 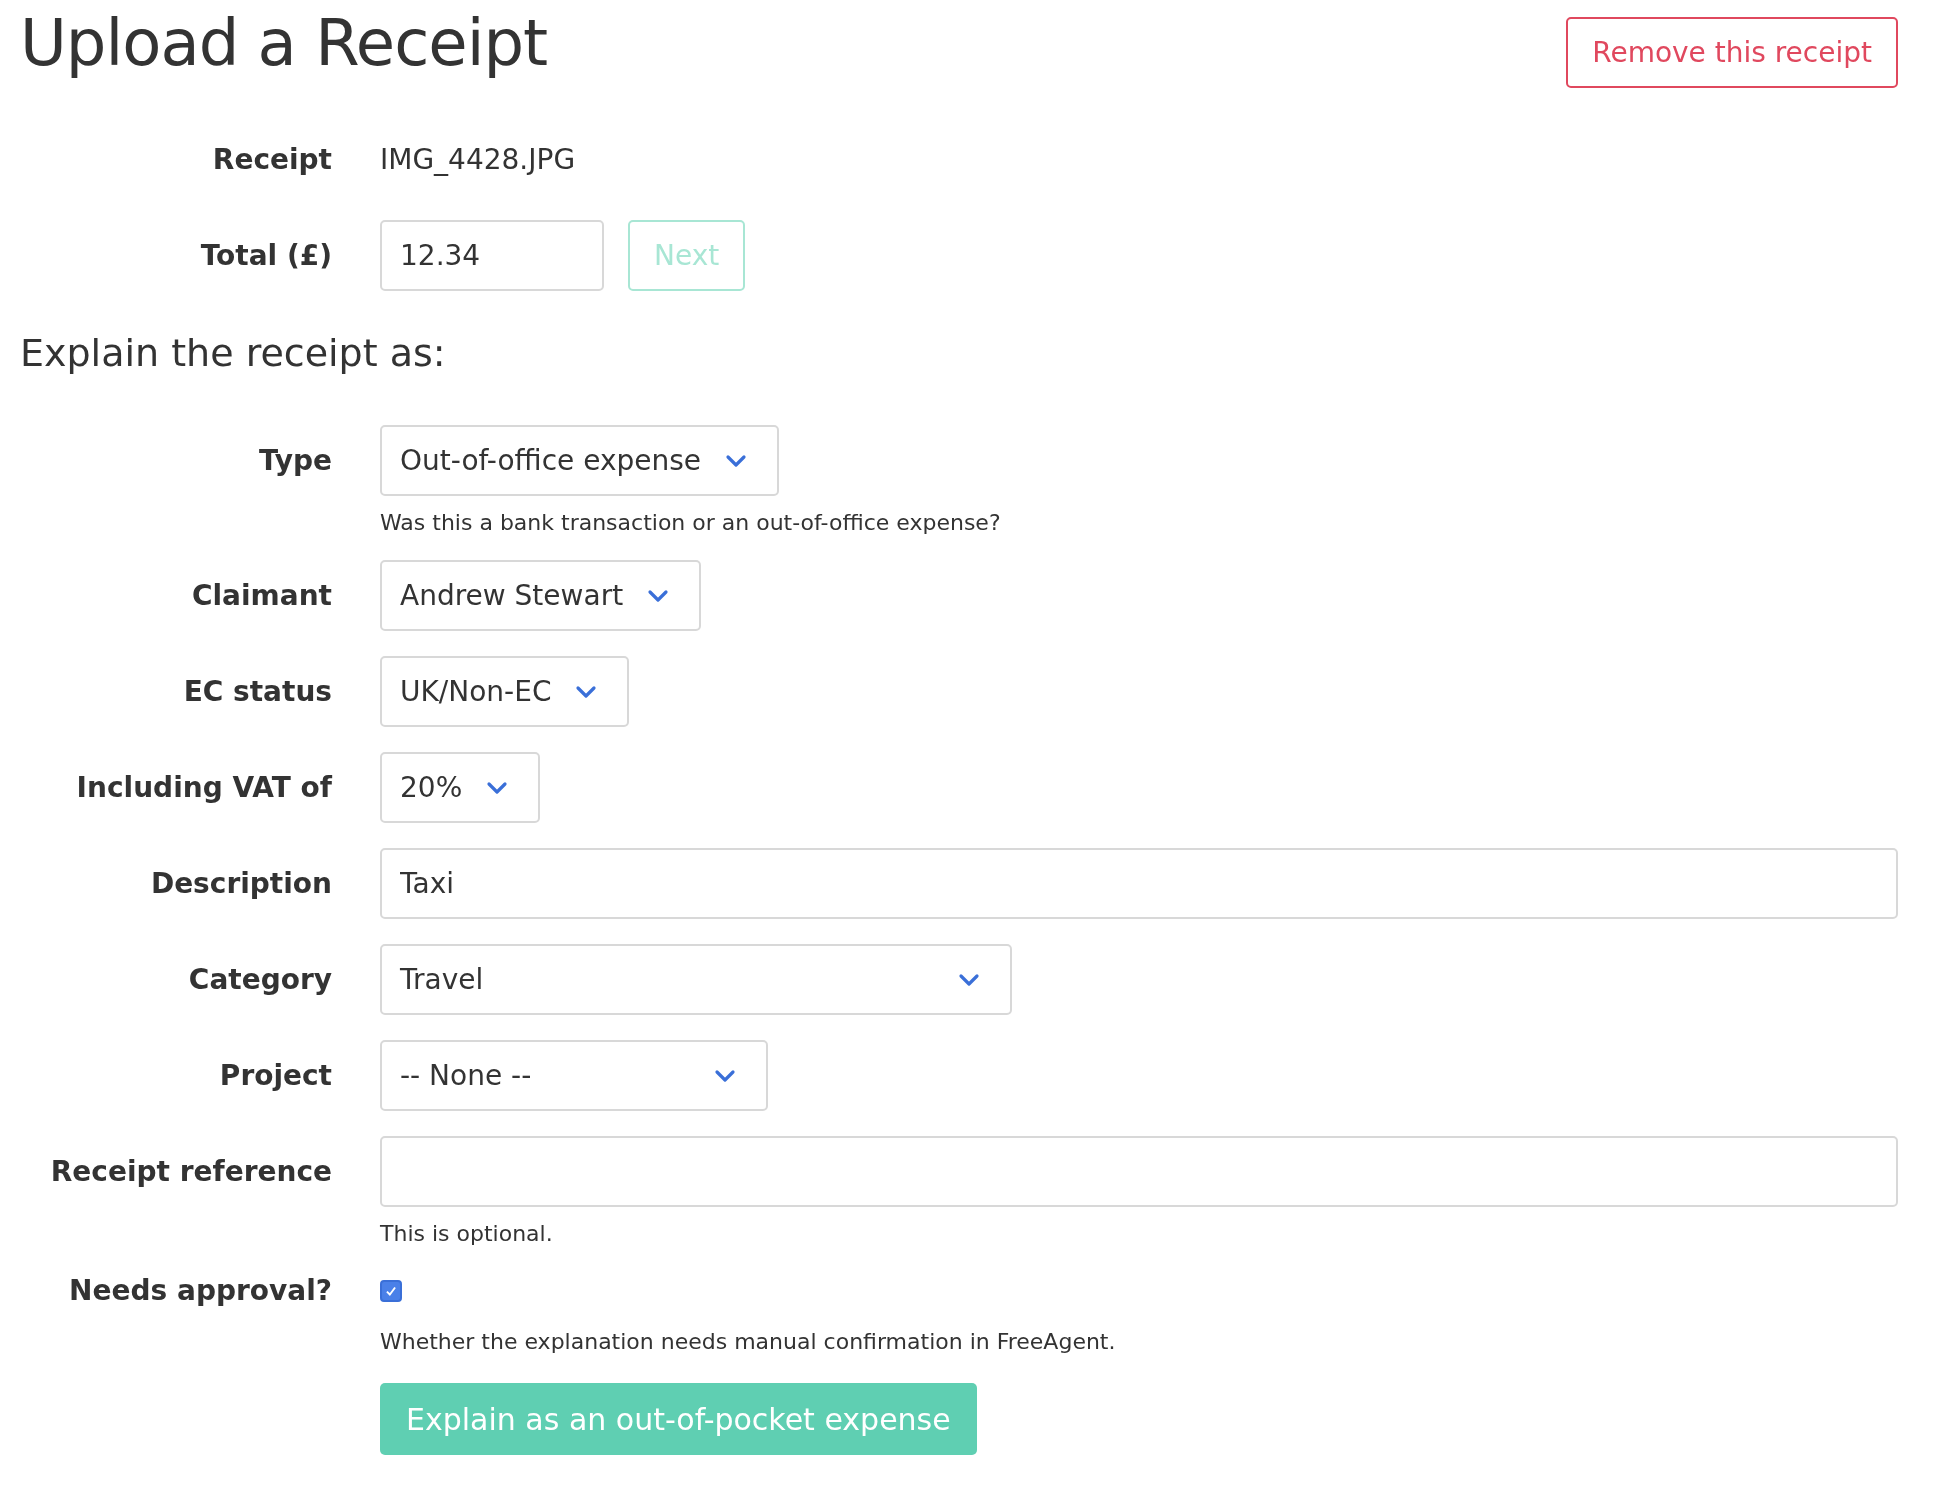 What do you see at coordinates (748, 1341) in the screenshot?
I see `help-text: Whether the explanation needs manual confirmation in FreeAgent.` at bounding box center [748, 1341].